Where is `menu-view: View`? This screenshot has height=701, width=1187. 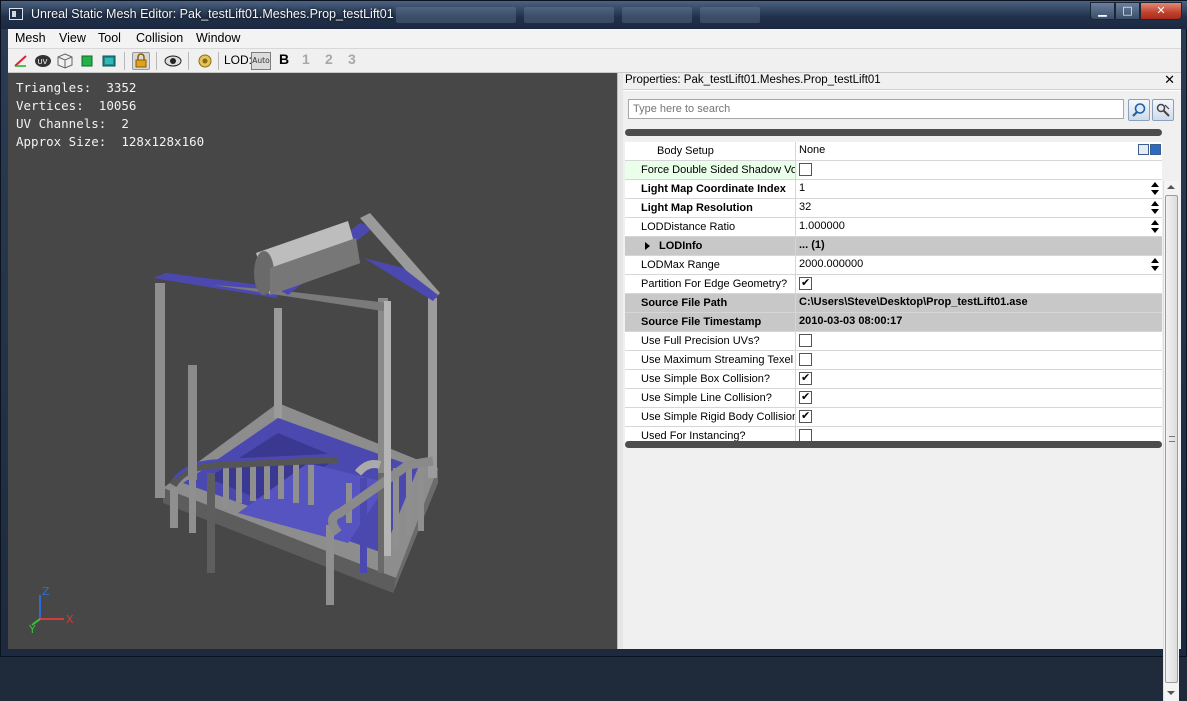 menu-view: View is located at coordinates (72, 38).